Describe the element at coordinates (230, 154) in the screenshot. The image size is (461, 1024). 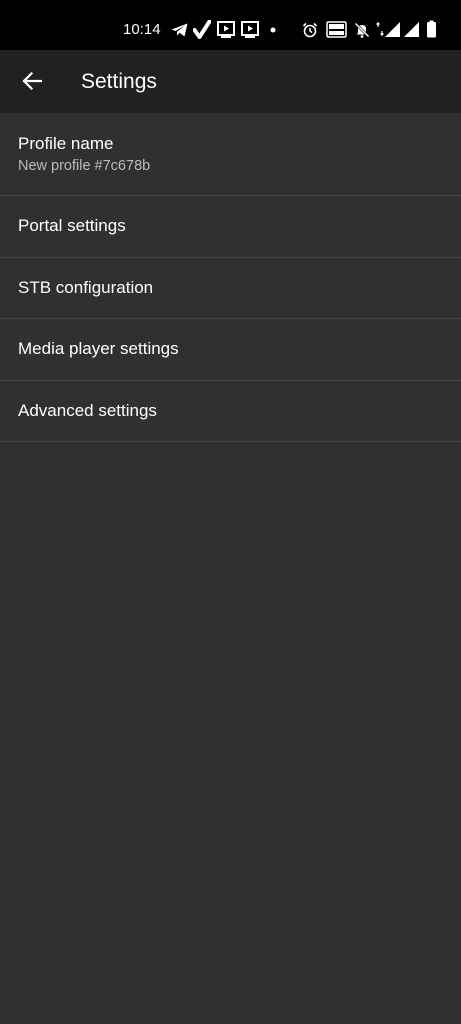
I see `settings-item-profile-name: Profile name New profile #7c678b` at that location.